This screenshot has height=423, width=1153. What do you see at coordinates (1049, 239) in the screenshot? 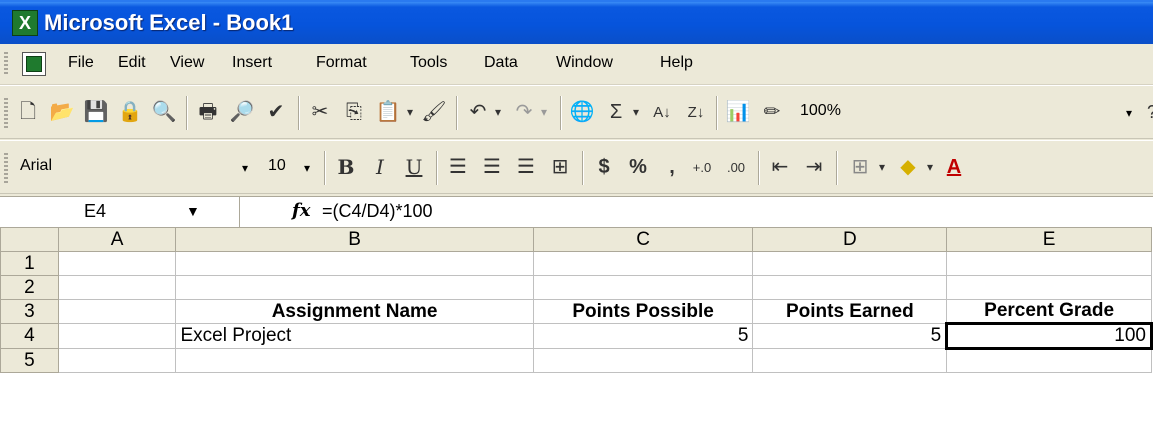
I see `column-header-e: E` at bounding box center [1049, 239].